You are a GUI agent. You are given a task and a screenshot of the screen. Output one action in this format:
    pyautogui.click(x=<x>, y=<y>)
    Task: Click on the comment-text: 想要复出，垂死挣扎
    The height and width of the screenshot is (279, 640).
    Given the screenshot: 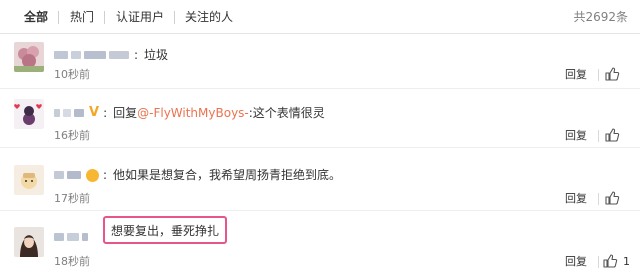 What is the action you would take?
    pyautogui.click(x=165, y=230)
    